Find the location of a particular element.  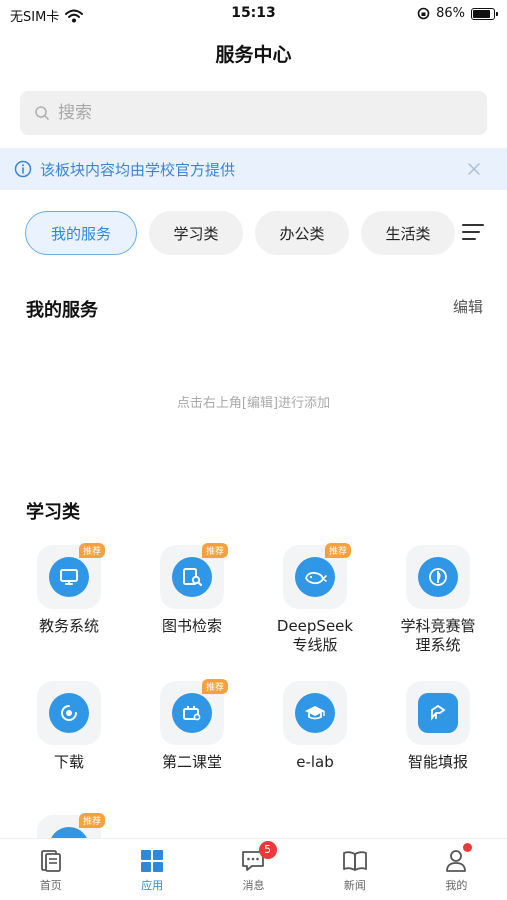

app-label: 学科竞赛管 理系统 is located at coordinates (438, 636).